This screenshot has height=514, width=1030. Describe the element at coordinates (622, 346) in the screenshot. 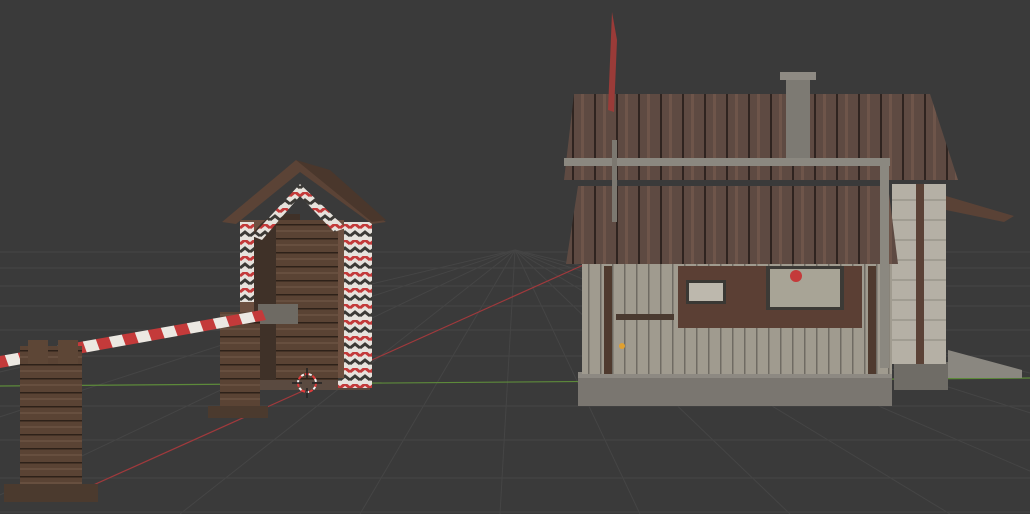

I see `door-handle-icon` at that location.